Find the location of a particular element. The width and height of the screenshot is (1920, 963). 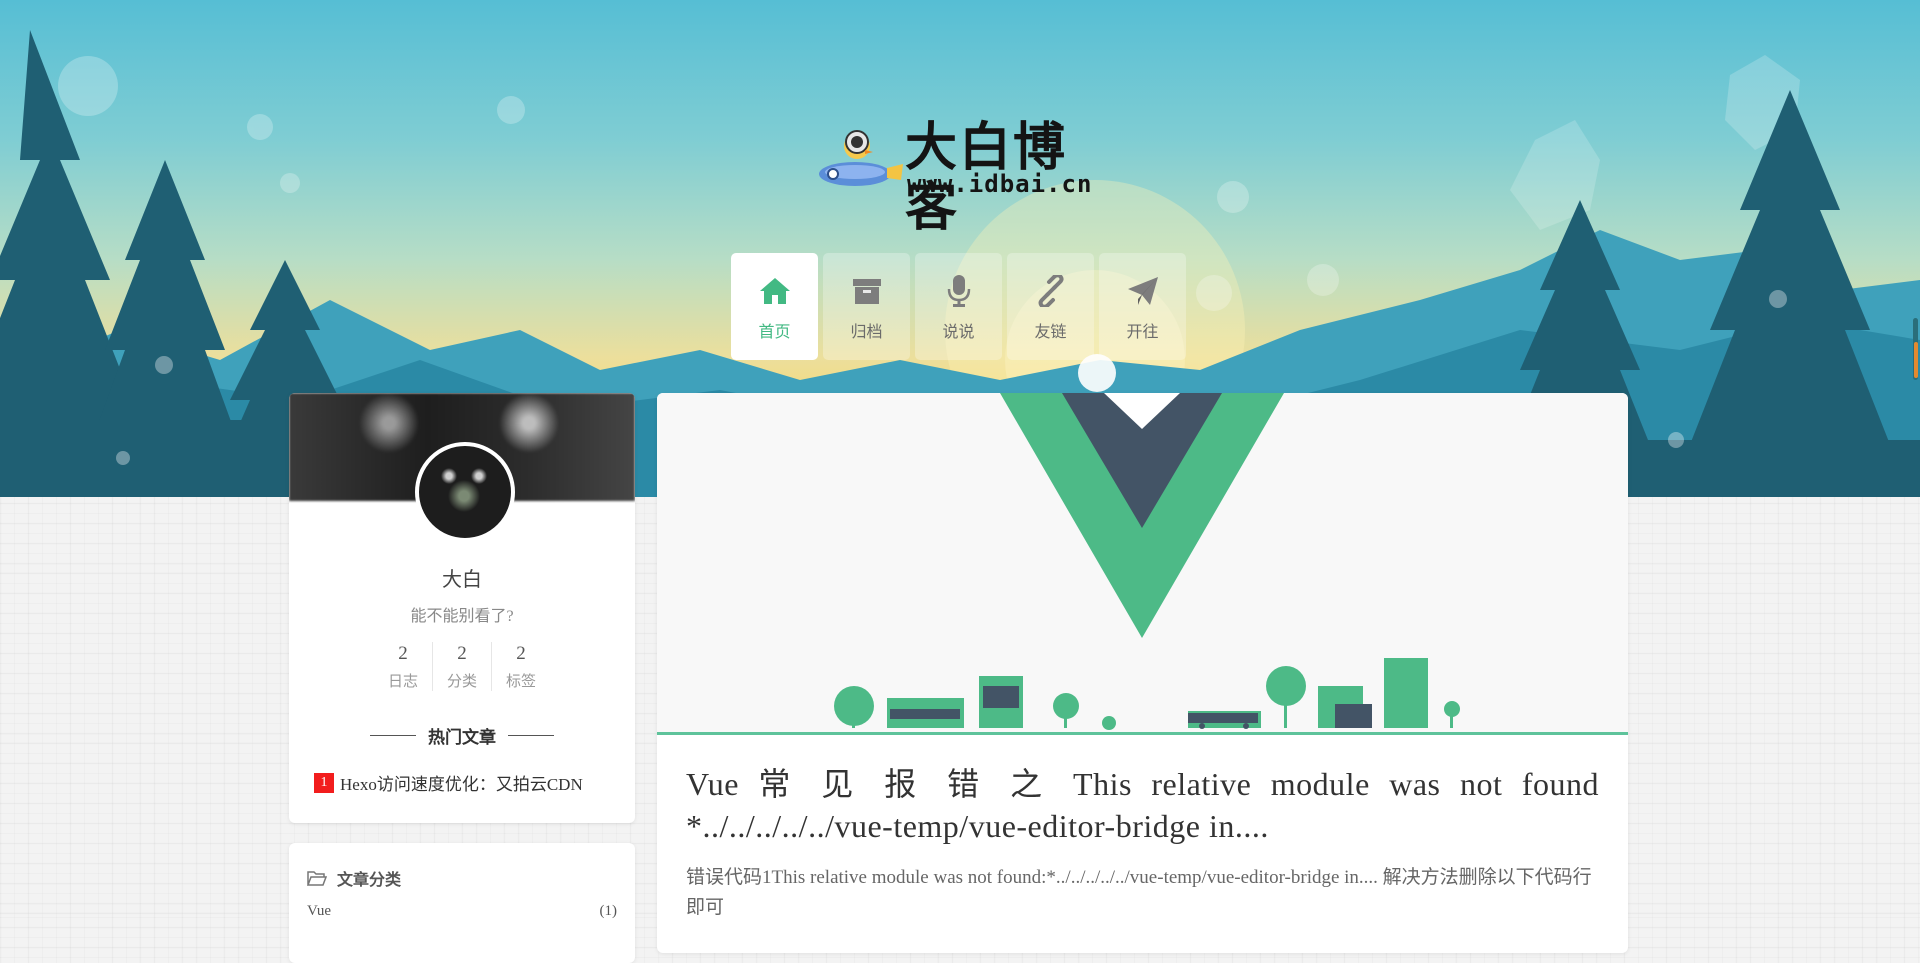

vue-logo-icon is located at coordinates (1147, 561).